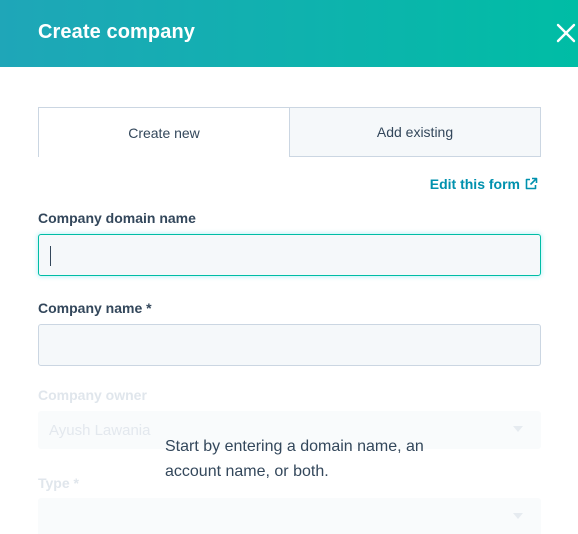 The width and height of the screenshot is (578, 534). I want to click on edit-this-form-label: Edit this form, so click(474, 184).